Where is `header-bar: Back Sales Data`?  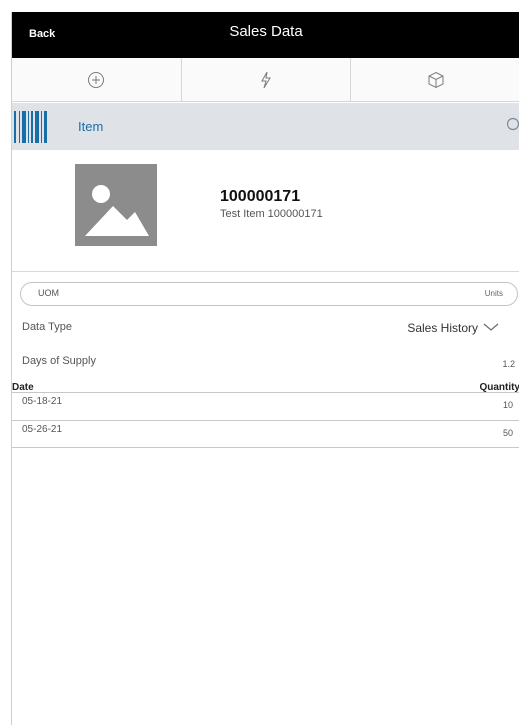 header-bar: Back Sales Data is located at coordinates (265, 35).